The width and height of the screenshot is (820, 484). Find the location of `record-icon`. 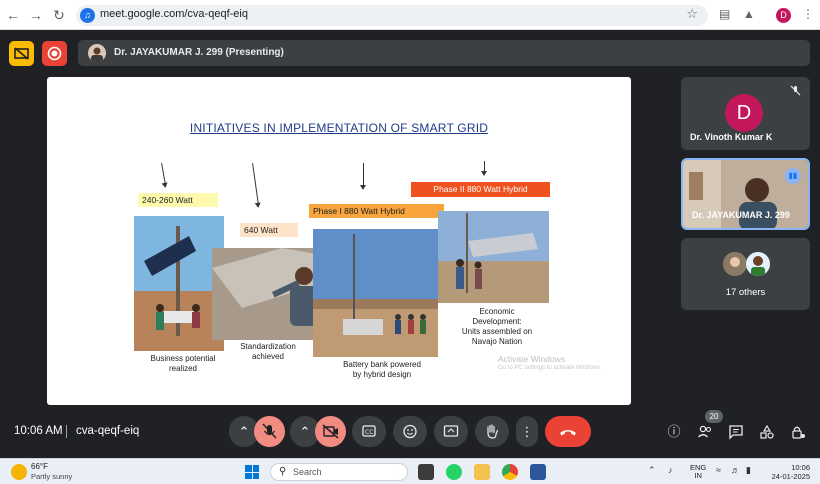

record-icon is located at coordinates (54, 53).